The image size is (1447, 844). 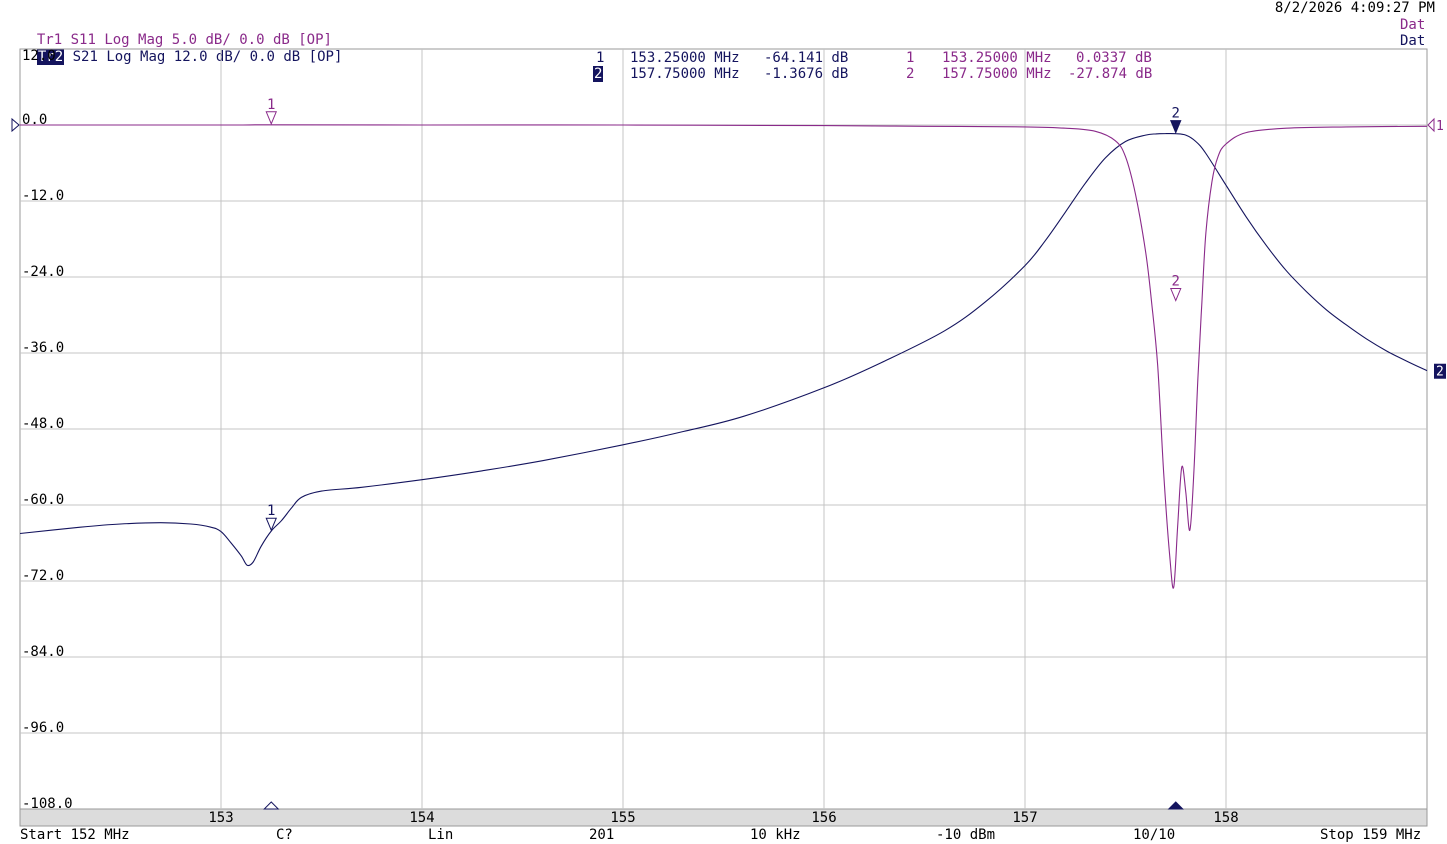 I want to click on footer-ifbw: 10 kHz, so click(x=775, y=835).